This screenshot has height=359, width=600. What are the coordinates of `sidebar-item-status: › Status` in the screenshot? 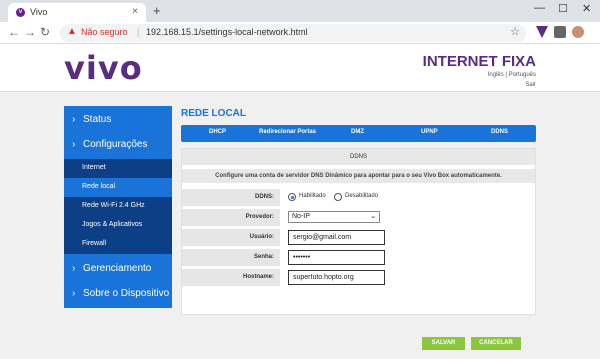 It's located at (118, 121).